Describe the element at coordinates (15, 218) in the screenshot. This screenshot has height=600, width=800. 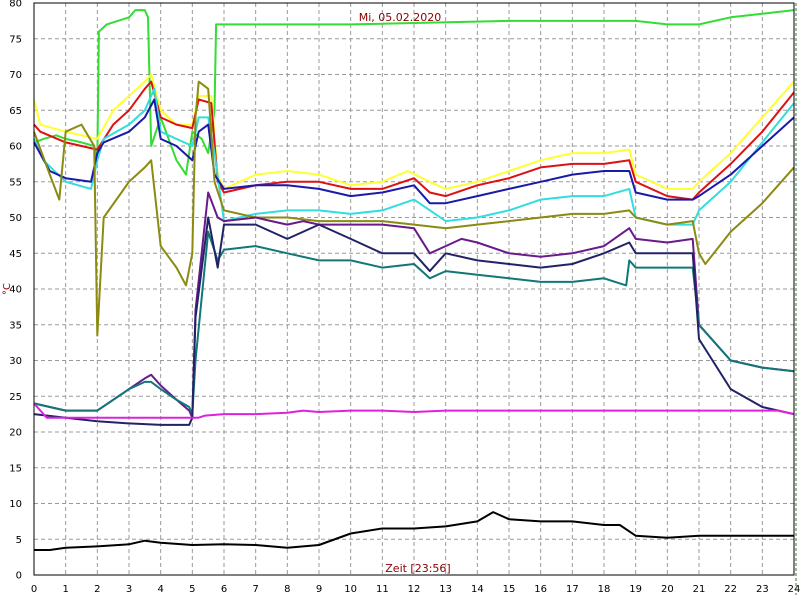
I see `y-tick-label: 50` at that location.